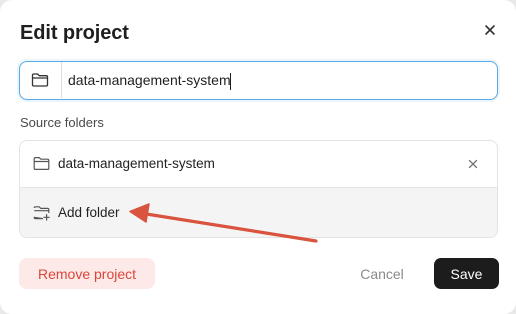  I want to click on add-folder-label: Add folder, so click(89, 212).